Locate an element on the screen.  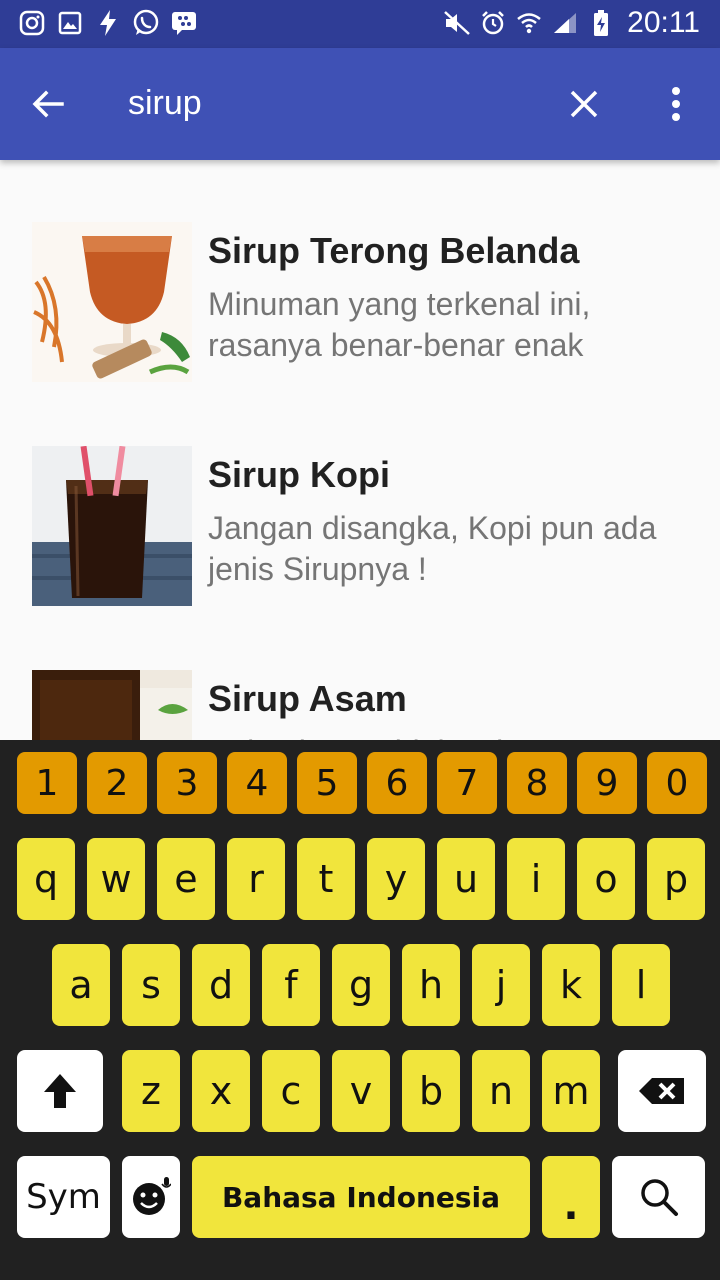
letter-key-k: k is located at coordinates (571, 985).